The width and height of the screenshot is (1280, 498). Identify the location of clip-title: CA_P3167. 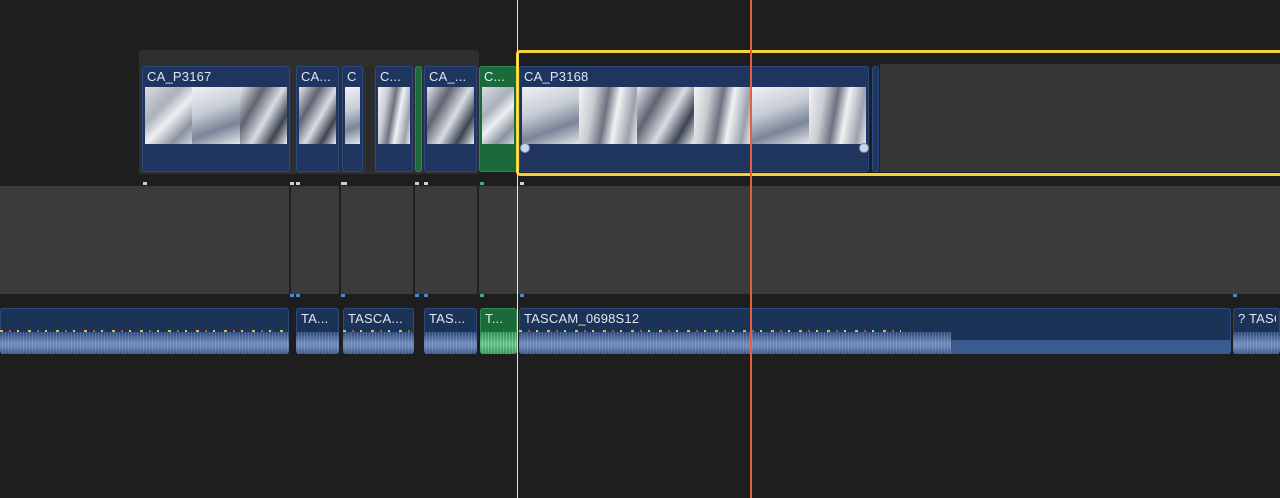
(179, 76).